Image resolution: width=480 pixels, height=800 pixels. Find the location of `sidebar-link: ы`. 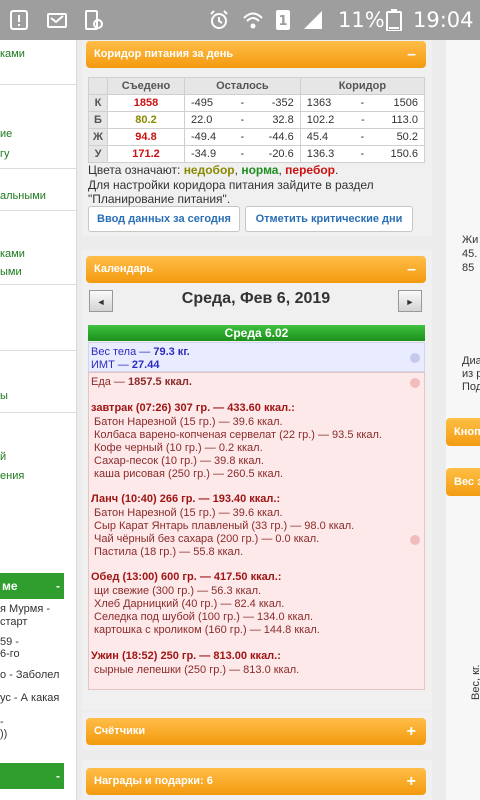

sidebar-link: ы is located at coordinates (4, 396).